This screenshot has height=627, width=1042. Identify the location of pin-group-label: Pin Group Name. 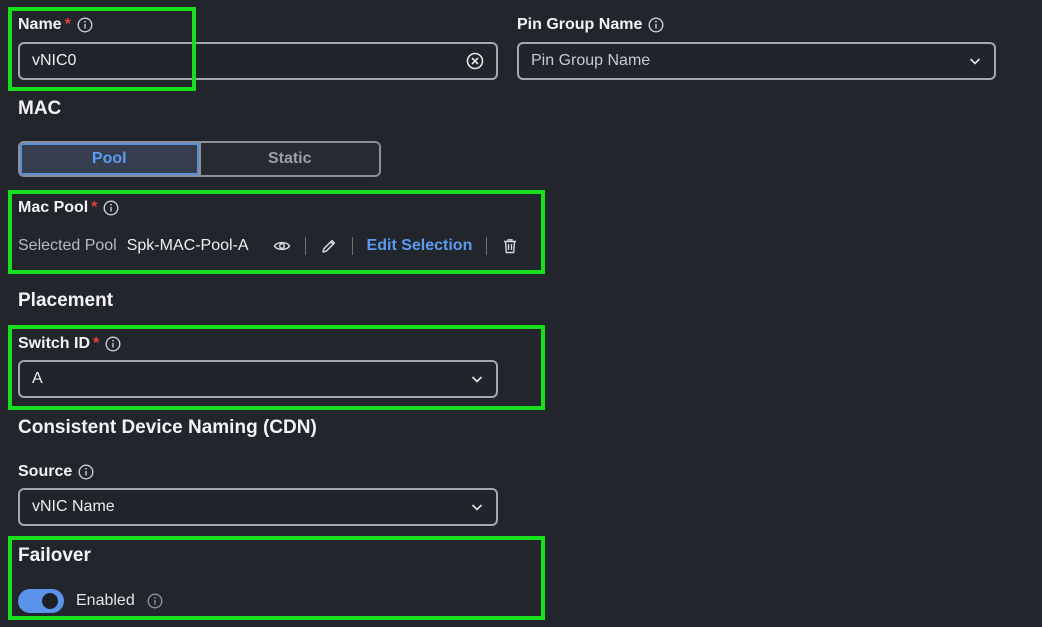
(590, 25).